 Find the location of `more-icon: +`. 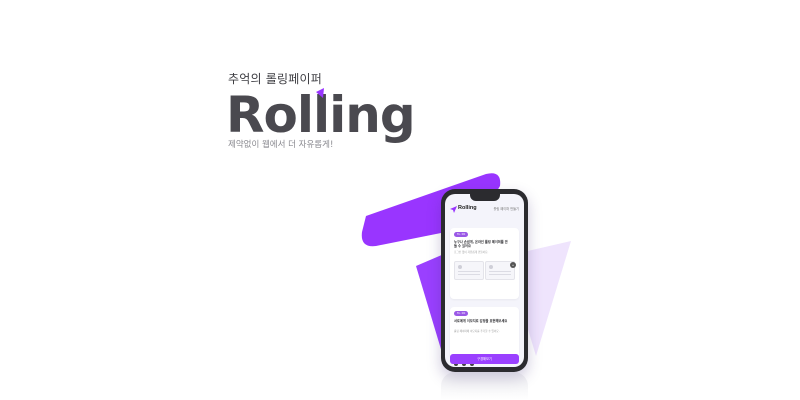

more-icon: + is located at coordinates (513, 265).